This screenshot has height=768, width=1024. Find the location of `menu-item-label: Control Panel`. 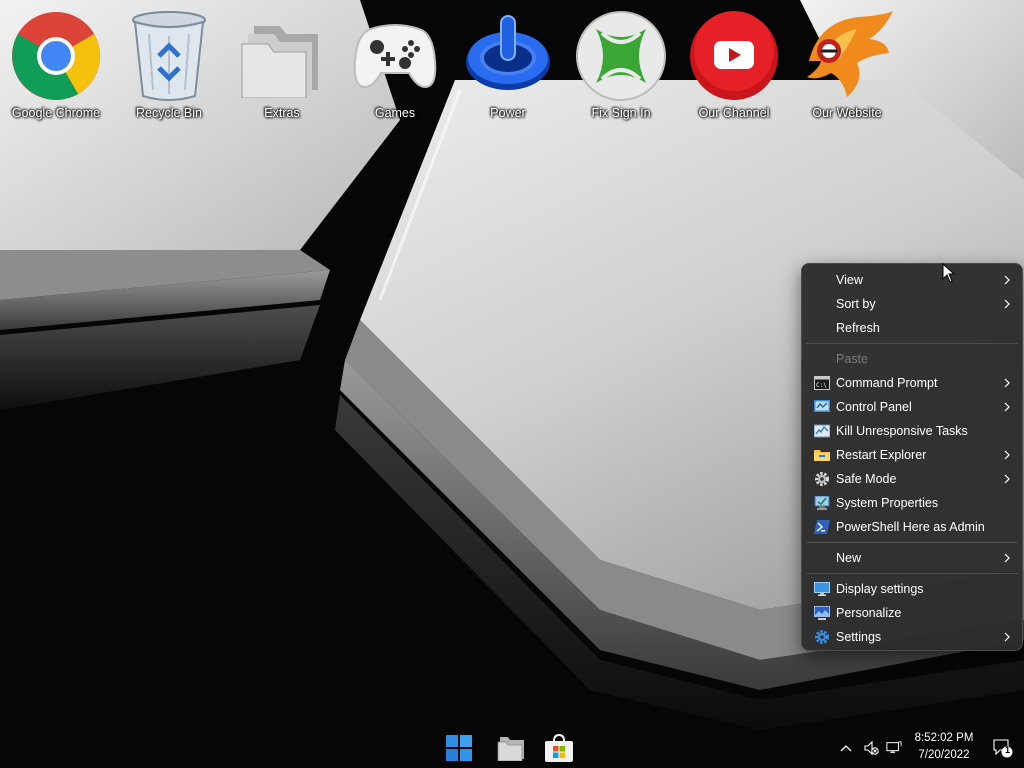

menu-item-label: Control Panel is located at coordinates (874, 407).